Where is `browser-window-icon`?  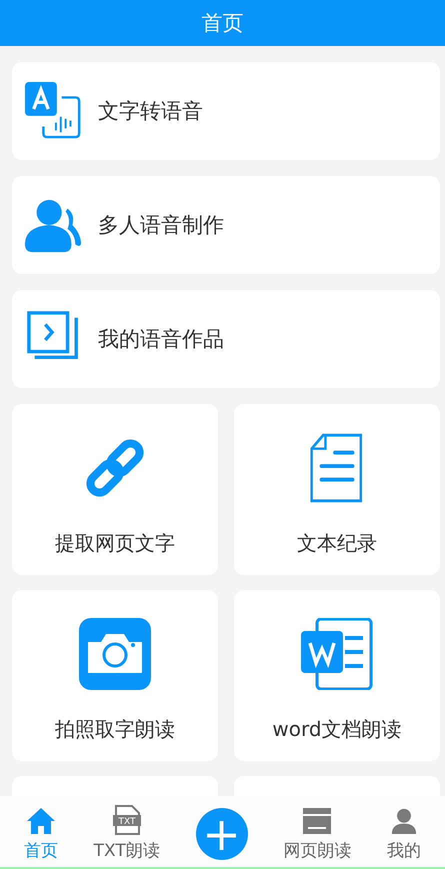
browser-window-icon is located at coordinates (317, 821).